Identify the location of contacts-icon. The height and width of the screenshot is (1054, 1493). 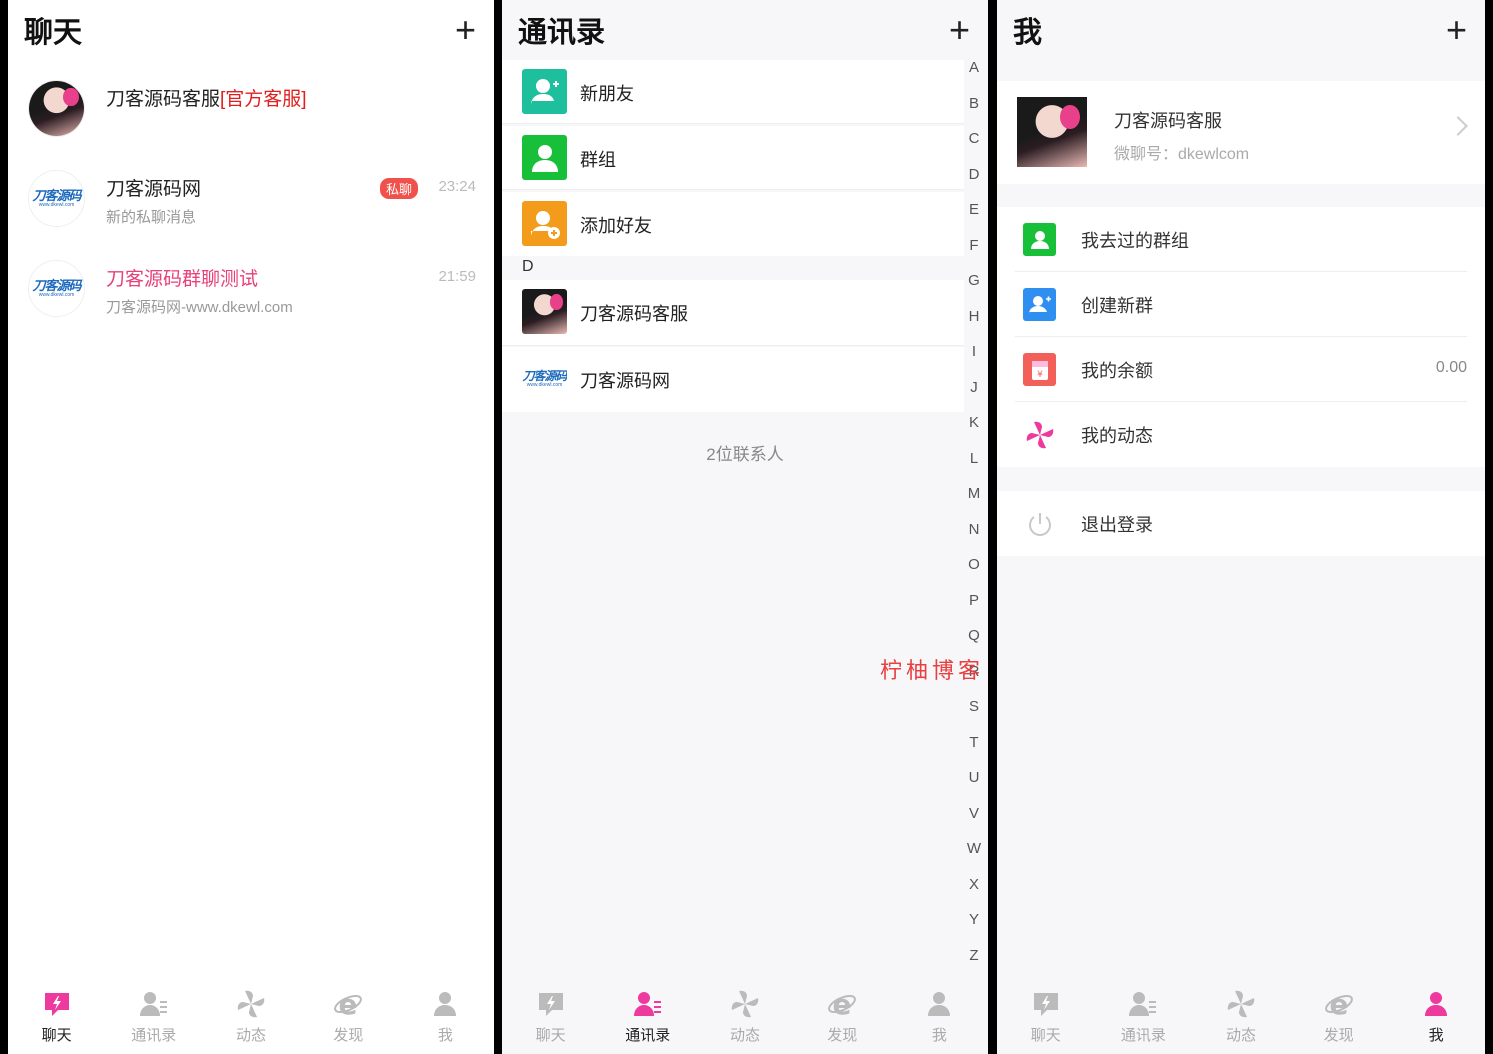
(154, 1004).